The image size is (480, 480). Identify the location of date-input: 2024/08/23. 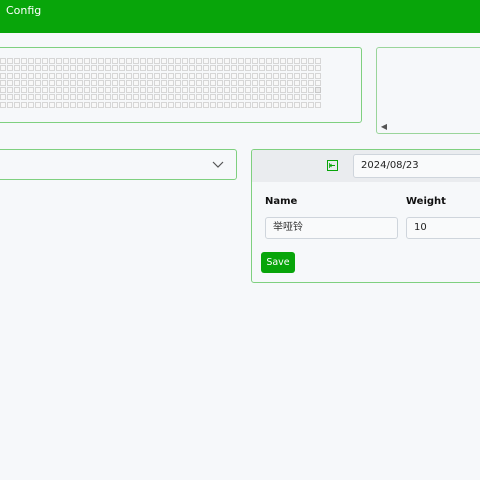
(416, 166).